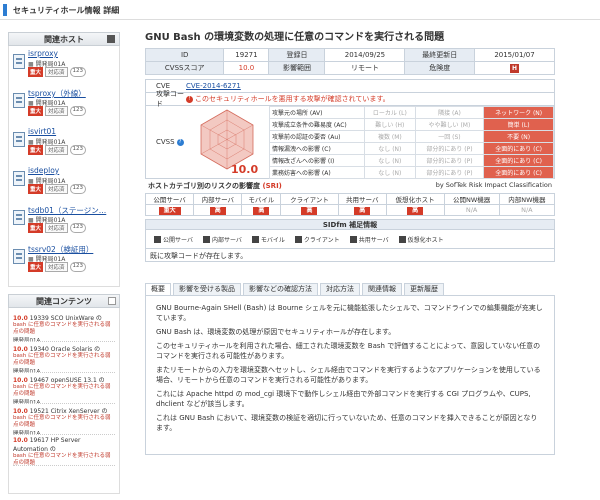  What do you see at coordinates (64, 348) in the screenshot?
I see `content-title: 10.0 19340 Oracle Solaris の` at bounding box center [64, 348].